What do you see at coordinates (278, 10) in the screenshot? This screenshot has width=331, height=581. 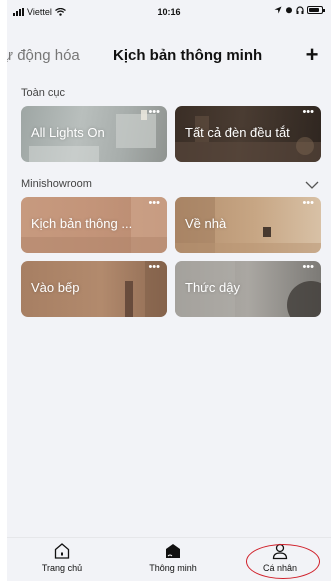 I see `location-icon` at bounding box center [278, 10].